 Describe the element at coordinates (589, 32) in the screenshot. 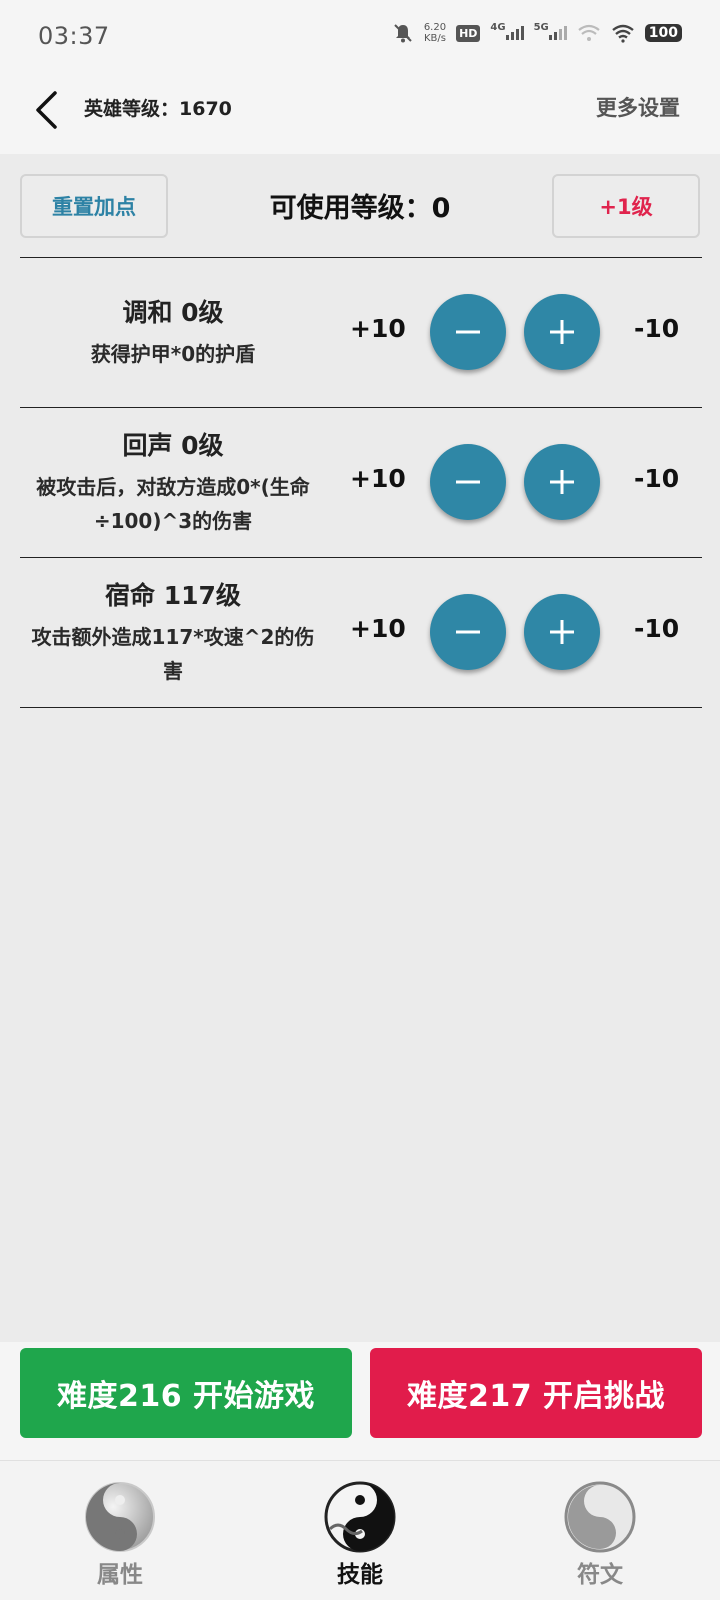

I see `wifi-off-icon` at that location.